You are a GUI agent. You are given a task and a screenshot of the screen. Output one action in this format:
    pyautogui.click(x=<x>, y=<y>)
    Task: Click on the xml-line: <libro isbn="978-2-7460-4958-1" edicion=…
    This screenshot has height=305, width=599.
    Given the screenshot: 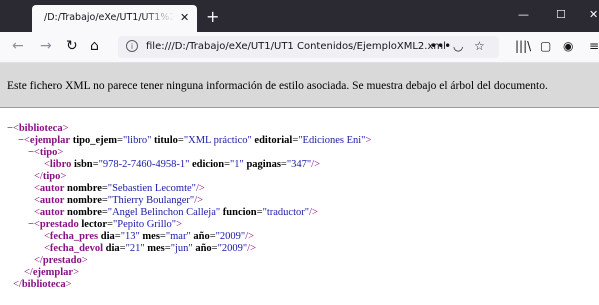 What is the action you would take?
    pyautogui.click(x=182, y=164)
    